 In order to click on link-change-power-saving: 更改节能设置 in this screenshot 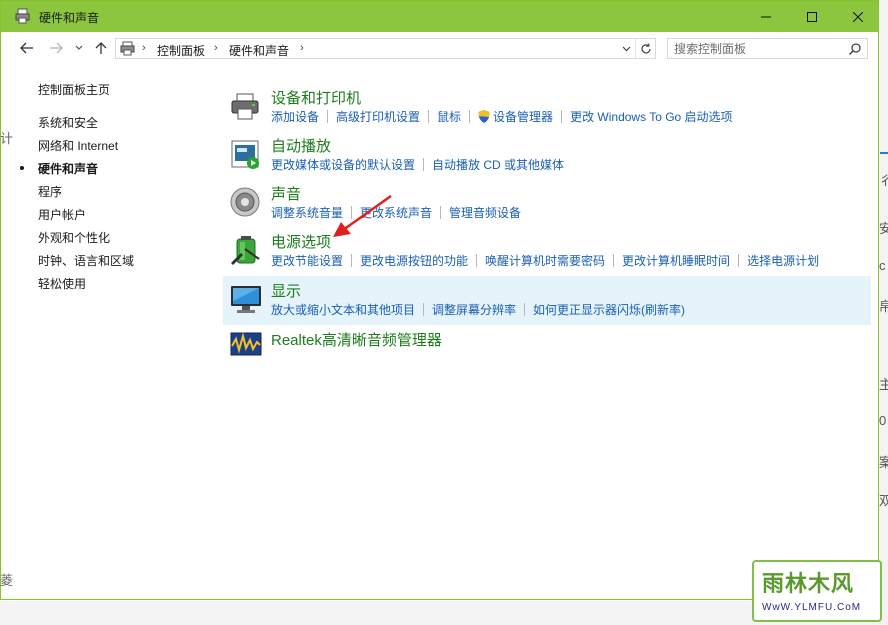, I will do `click(307, 260)`.